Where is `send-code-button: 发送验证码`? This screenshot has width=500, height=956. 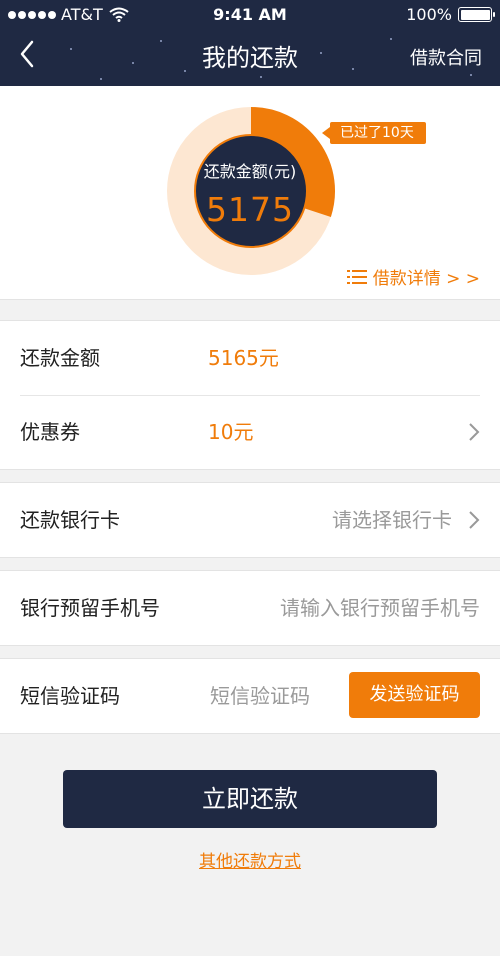 send-code-button: 发送验证码 is located at coordinates (414, 695).